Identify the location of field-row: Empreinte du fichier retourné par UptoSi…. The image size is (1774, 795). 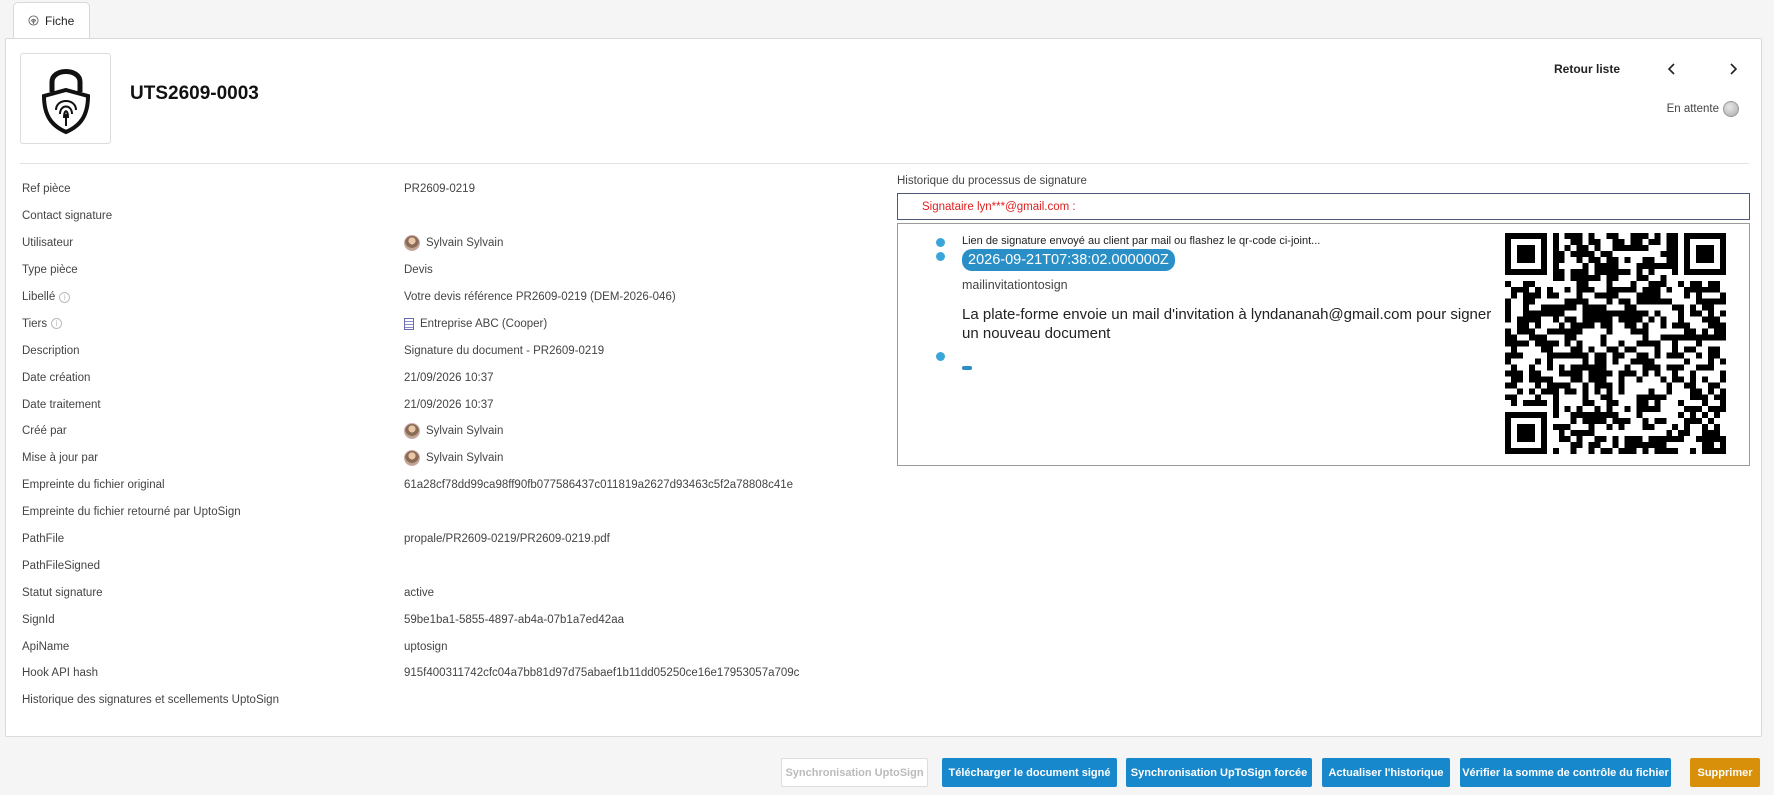
(452, 512).